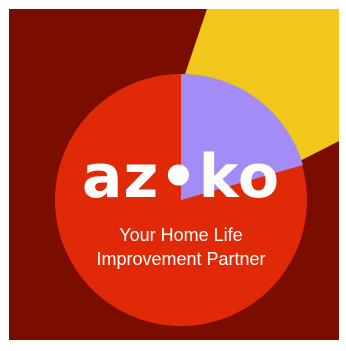 The image size is (346, 351). I want to click on brand-tagline-line1: Your Home Life, so click(180, 235).